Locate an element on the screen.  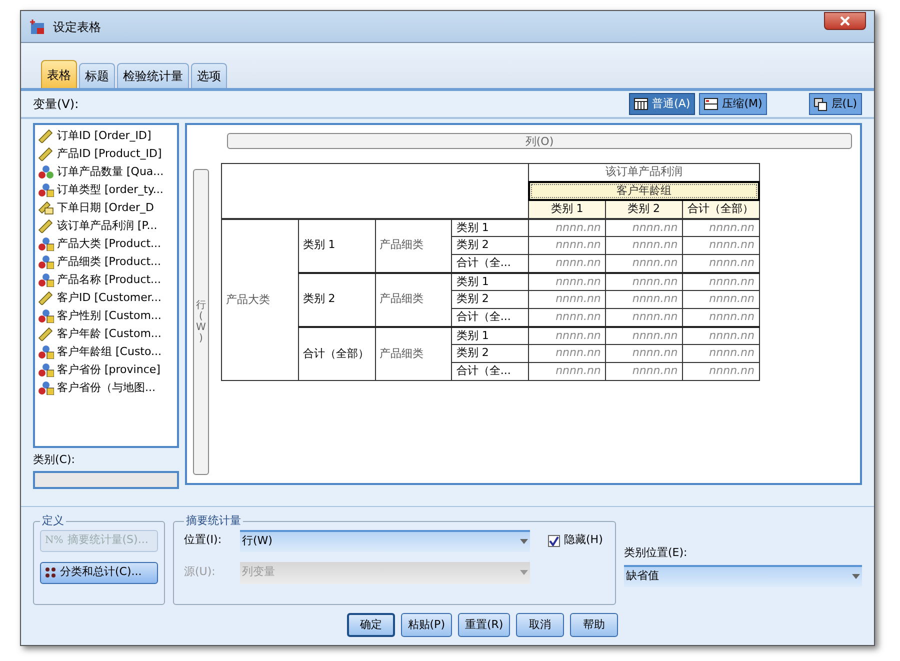
column-category-header: 合计（全部） is located at coordinates (720, 209).